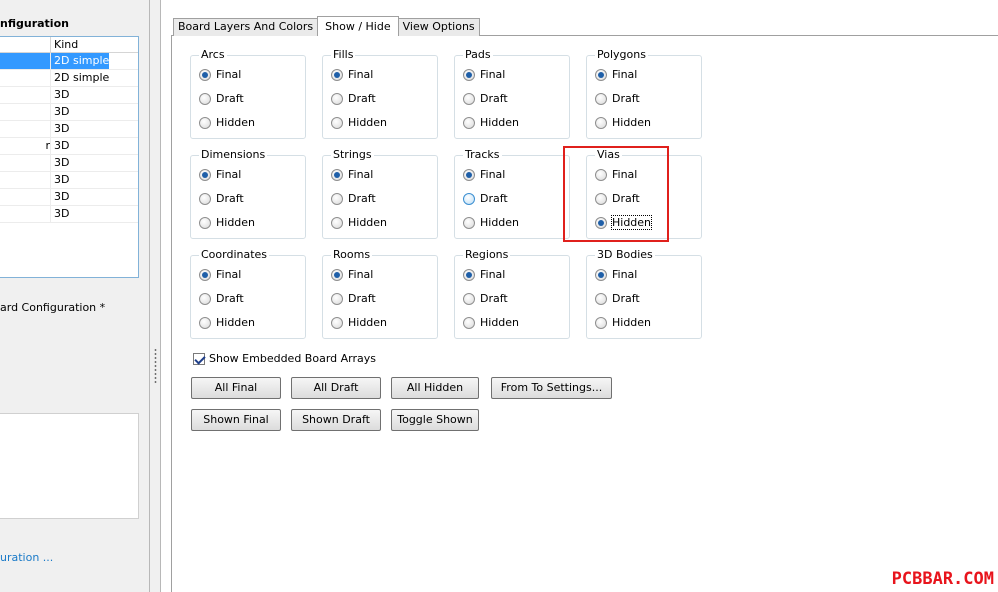 Image resolution: width=998 pixels, height=592 pixels. I want to click on polygons-hidden-option: Hidden, so click(623, 122).